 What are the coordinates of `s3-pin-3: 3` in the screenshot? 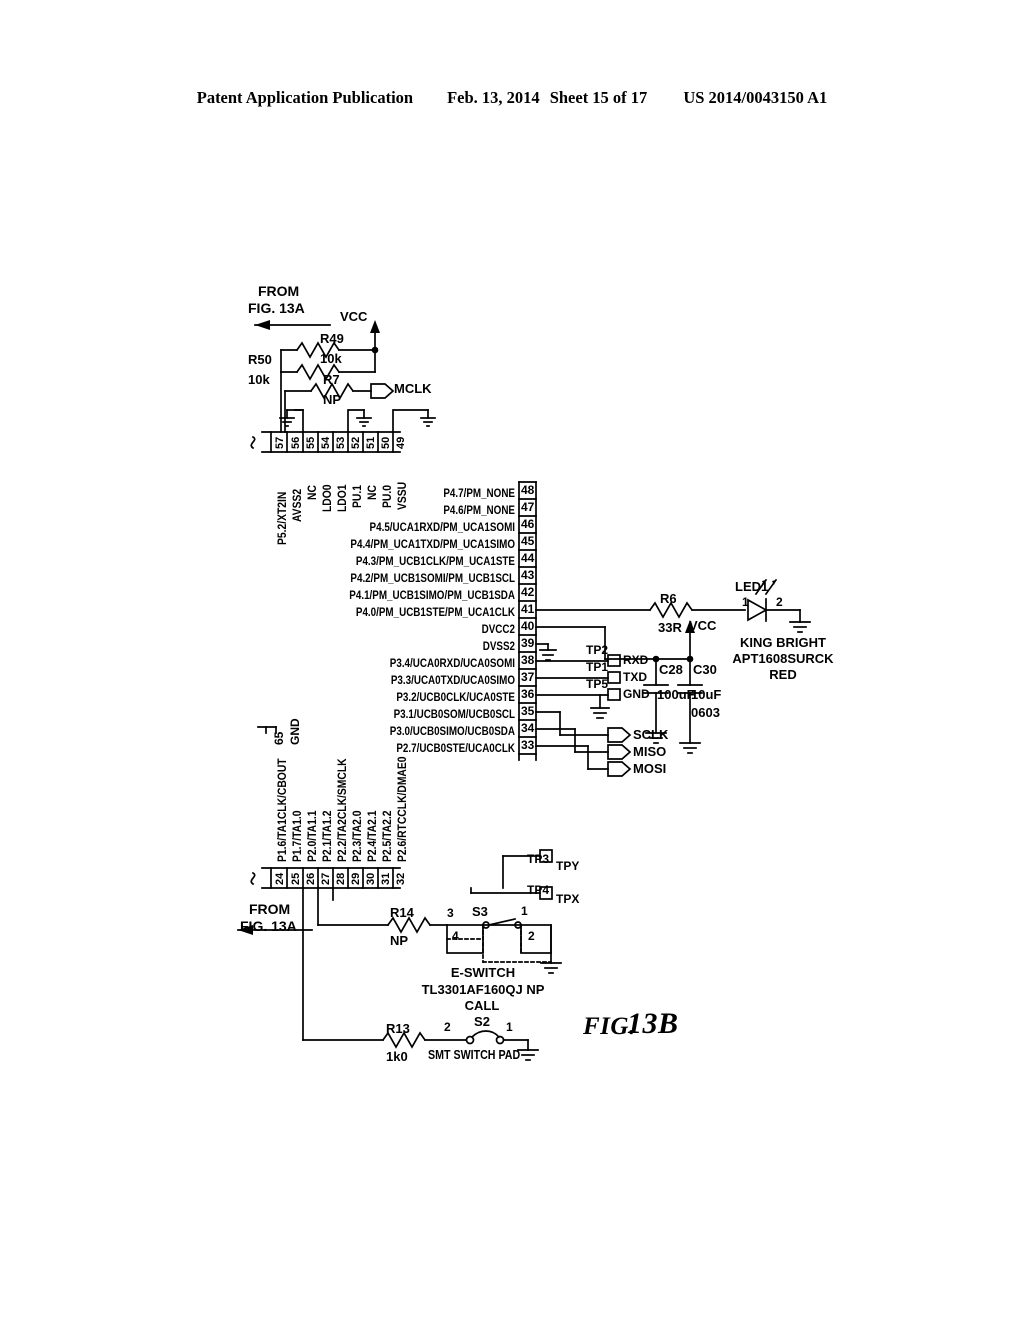 It's located at (450, 913).